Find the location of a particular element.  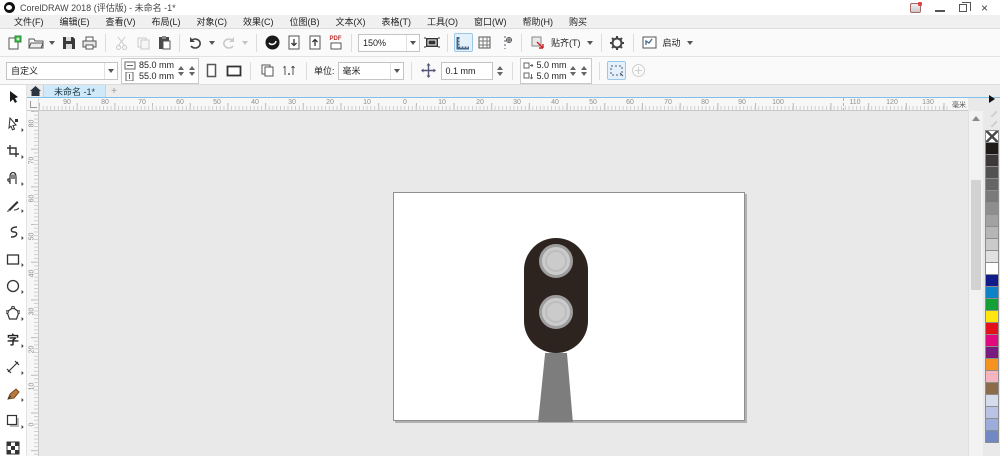

print-icon is located at coordinates (89, 42).